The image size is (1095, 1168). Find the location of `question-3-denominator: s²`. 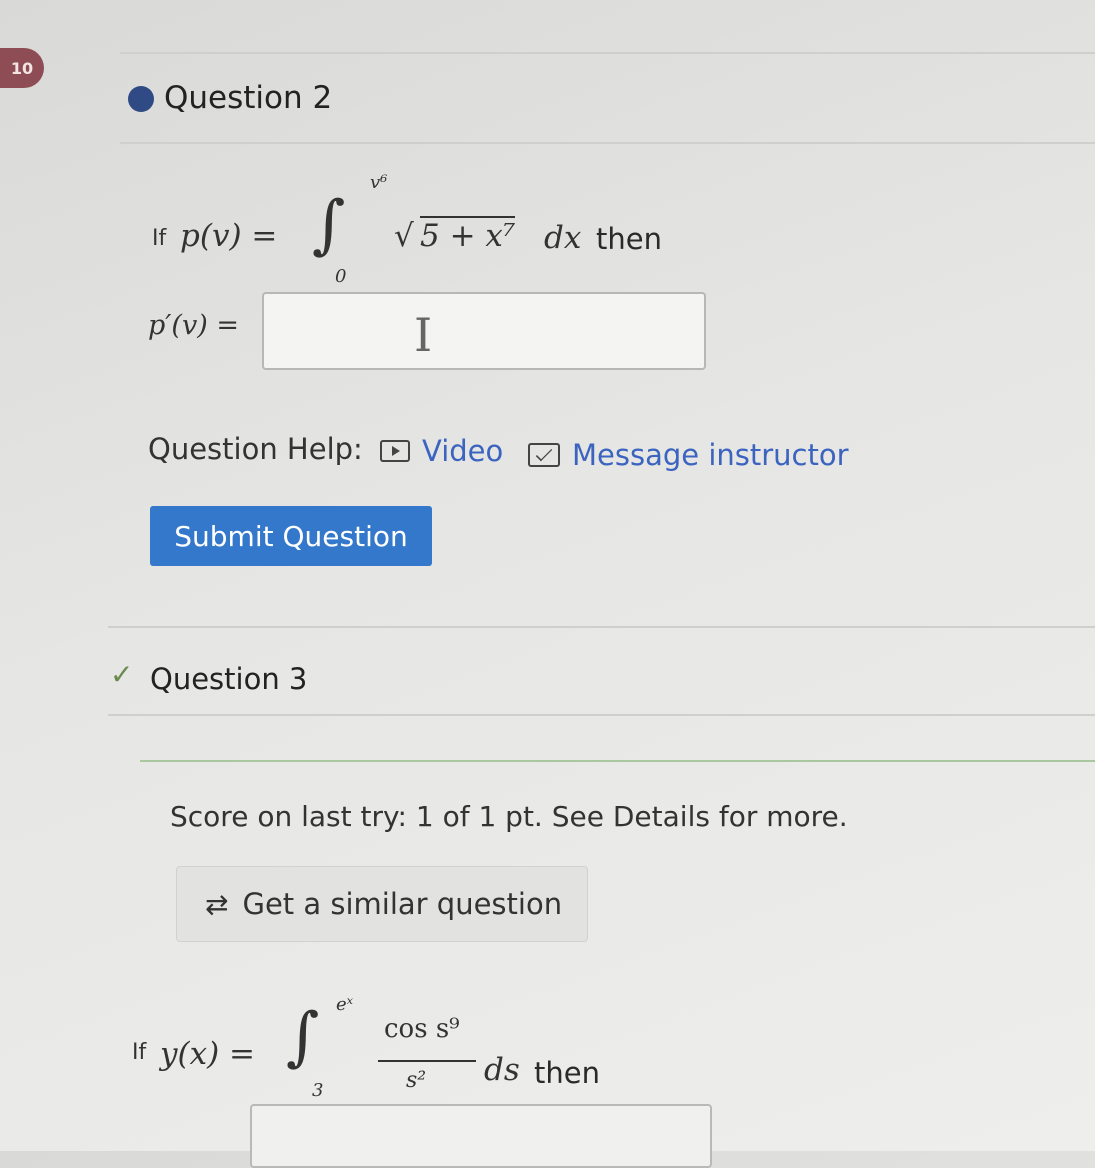

question-3-denominator: s² is located at coordinates (416, 1080).